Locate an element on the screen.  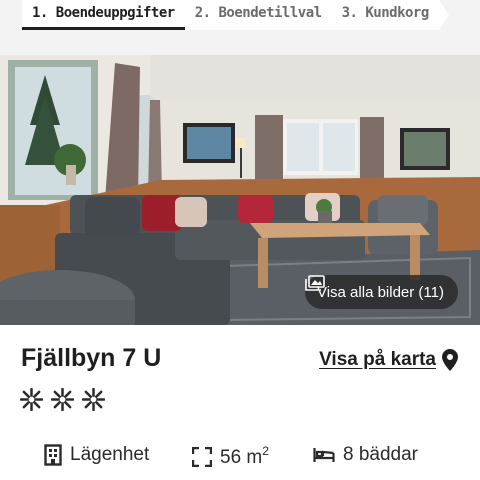
fact-type-label: Lägenhet is located at coordinates (110, 454).